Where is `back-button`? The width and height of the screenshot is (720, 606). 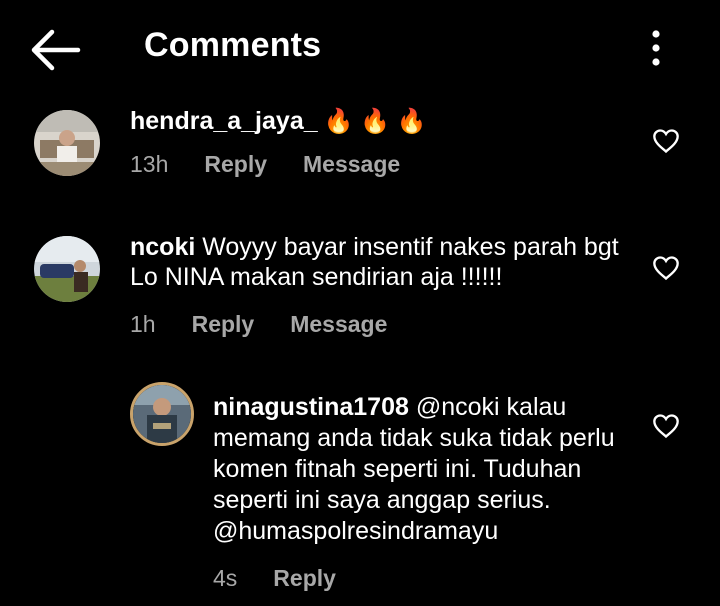 back-button is located at coordinates (56, 50).